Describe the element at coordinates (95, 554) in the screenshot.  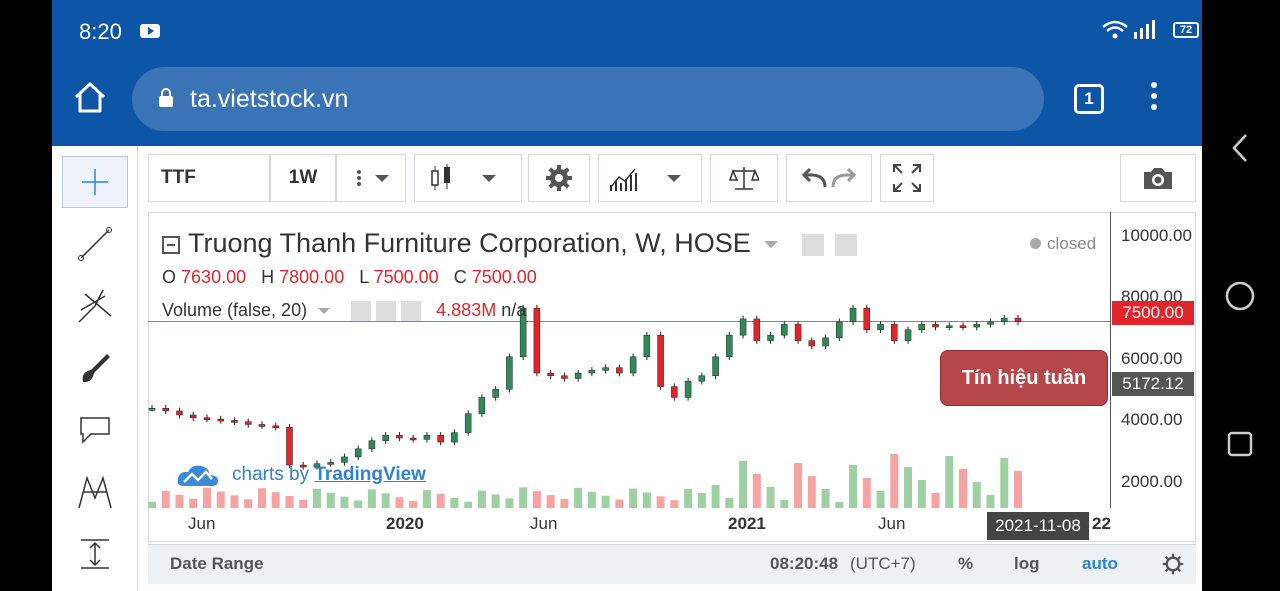
I see `measure-tool` at that location.